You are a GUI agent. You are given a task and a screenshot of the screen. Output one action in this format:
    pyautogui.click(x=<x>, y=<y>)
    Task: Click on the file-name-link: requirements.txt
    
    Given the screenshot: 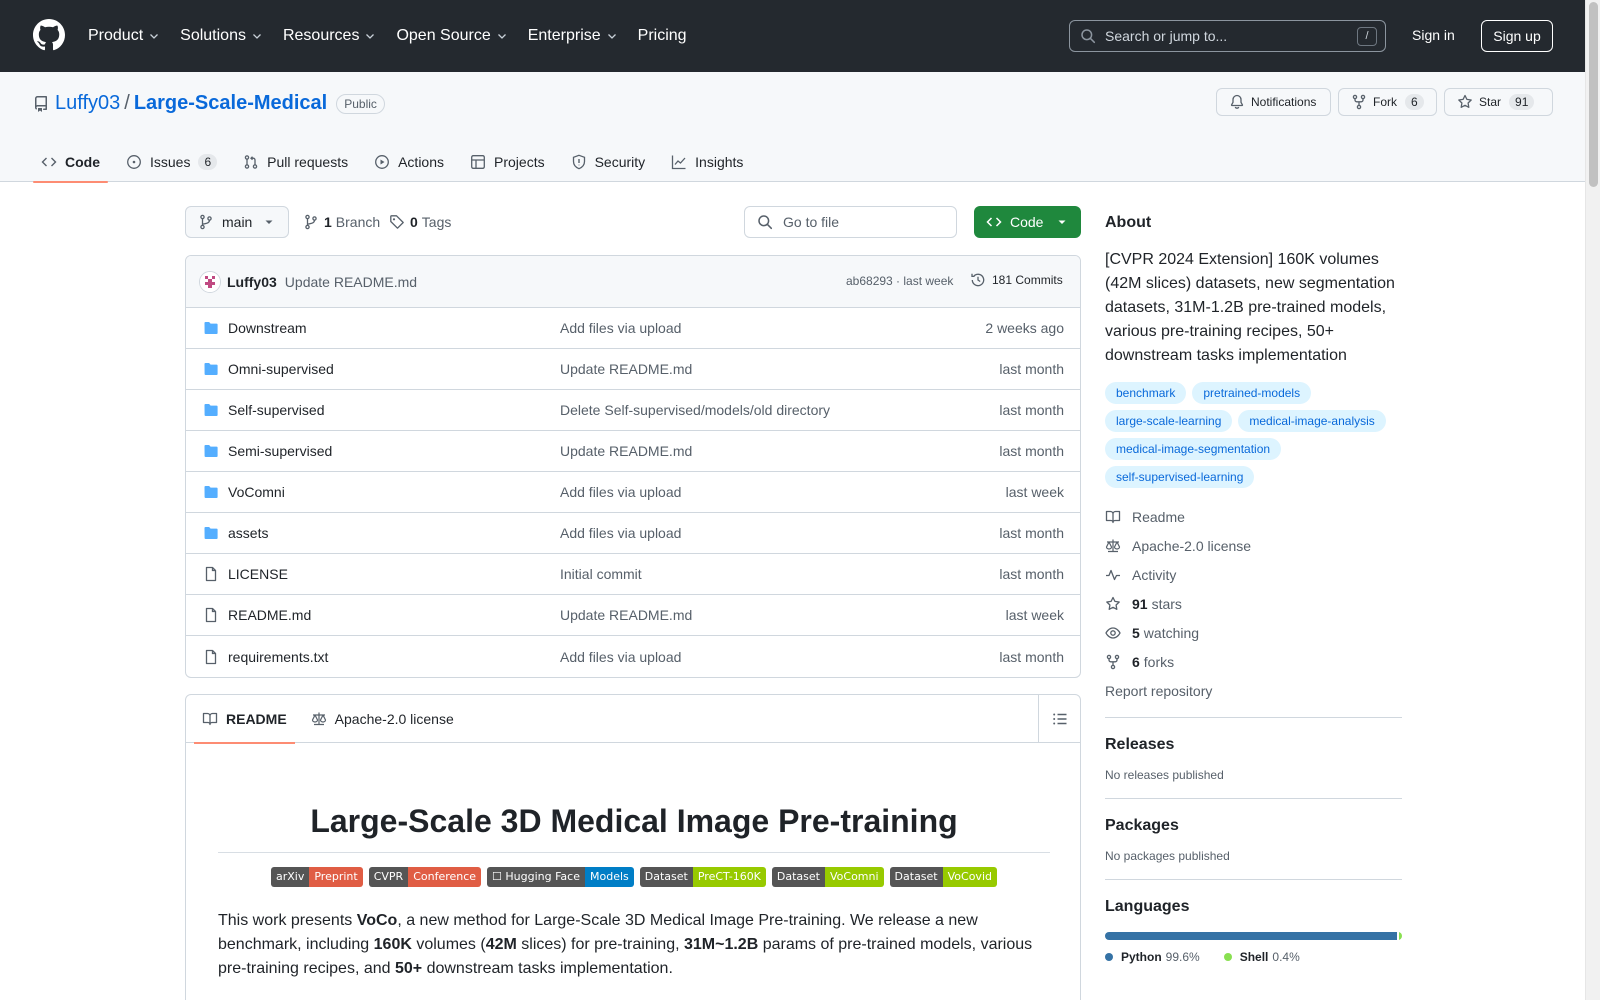 What is the action you would take?
    pyautogui.click(x=278, y=657)
    